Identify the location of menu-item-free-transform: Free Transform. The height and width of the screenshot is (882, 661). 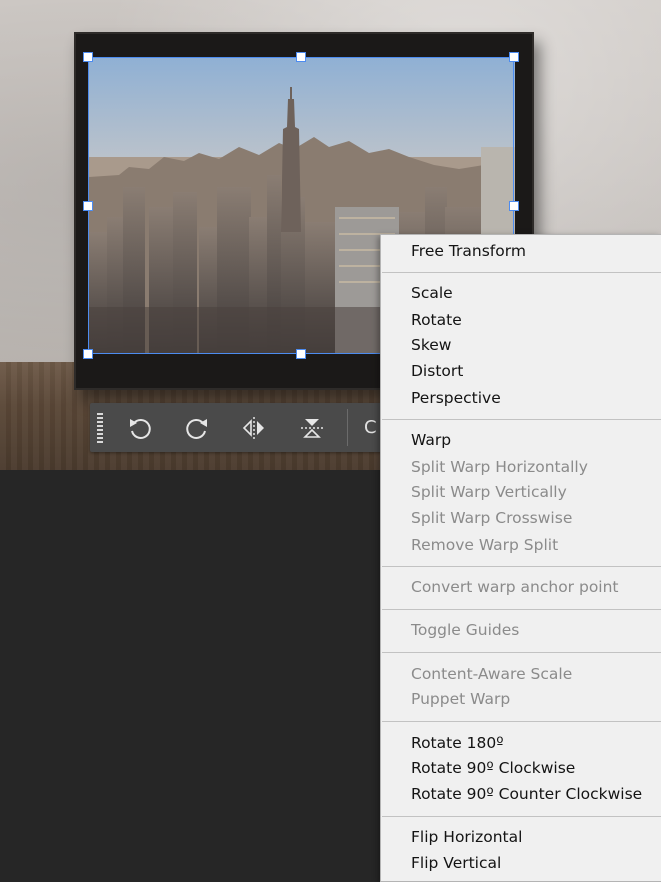
(468, 251).